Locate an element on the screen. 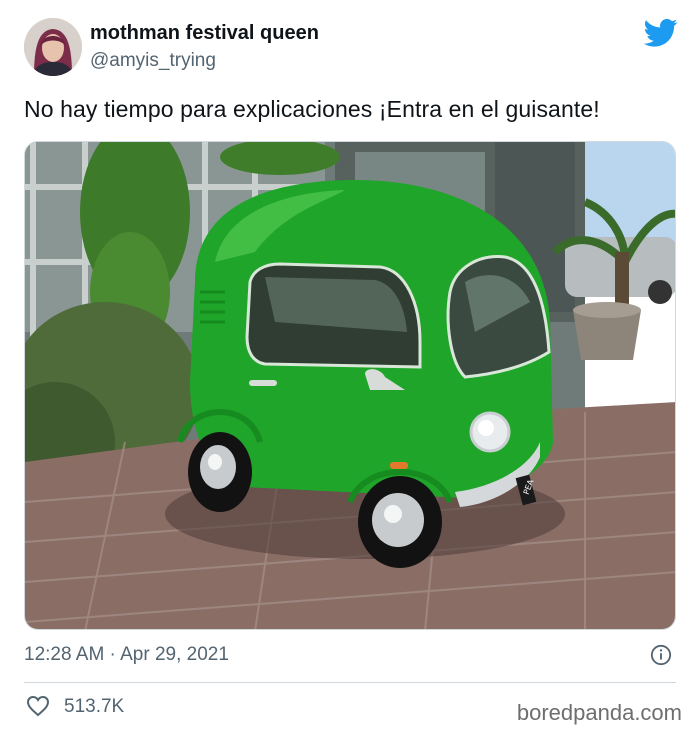 This screenshot has width=700, height=734. twitter-bird-icon is located at coordinates (661, 33).